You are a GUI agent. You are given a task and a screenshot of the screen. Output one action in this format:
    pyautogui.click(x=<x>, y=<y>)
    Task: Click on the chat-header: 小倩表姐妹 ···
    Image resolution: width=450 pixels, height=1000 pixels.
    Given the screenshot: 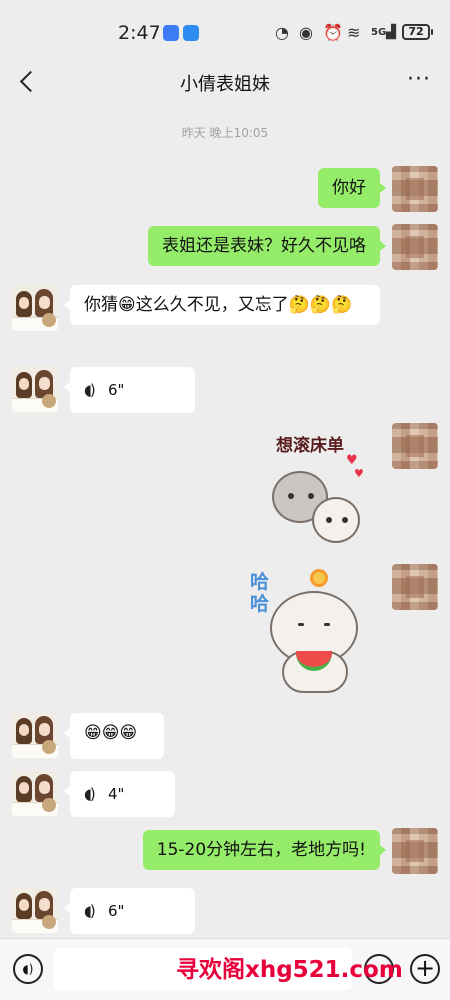 What is the action you would take?
    pyautogui.click(x=225, y=83)
    